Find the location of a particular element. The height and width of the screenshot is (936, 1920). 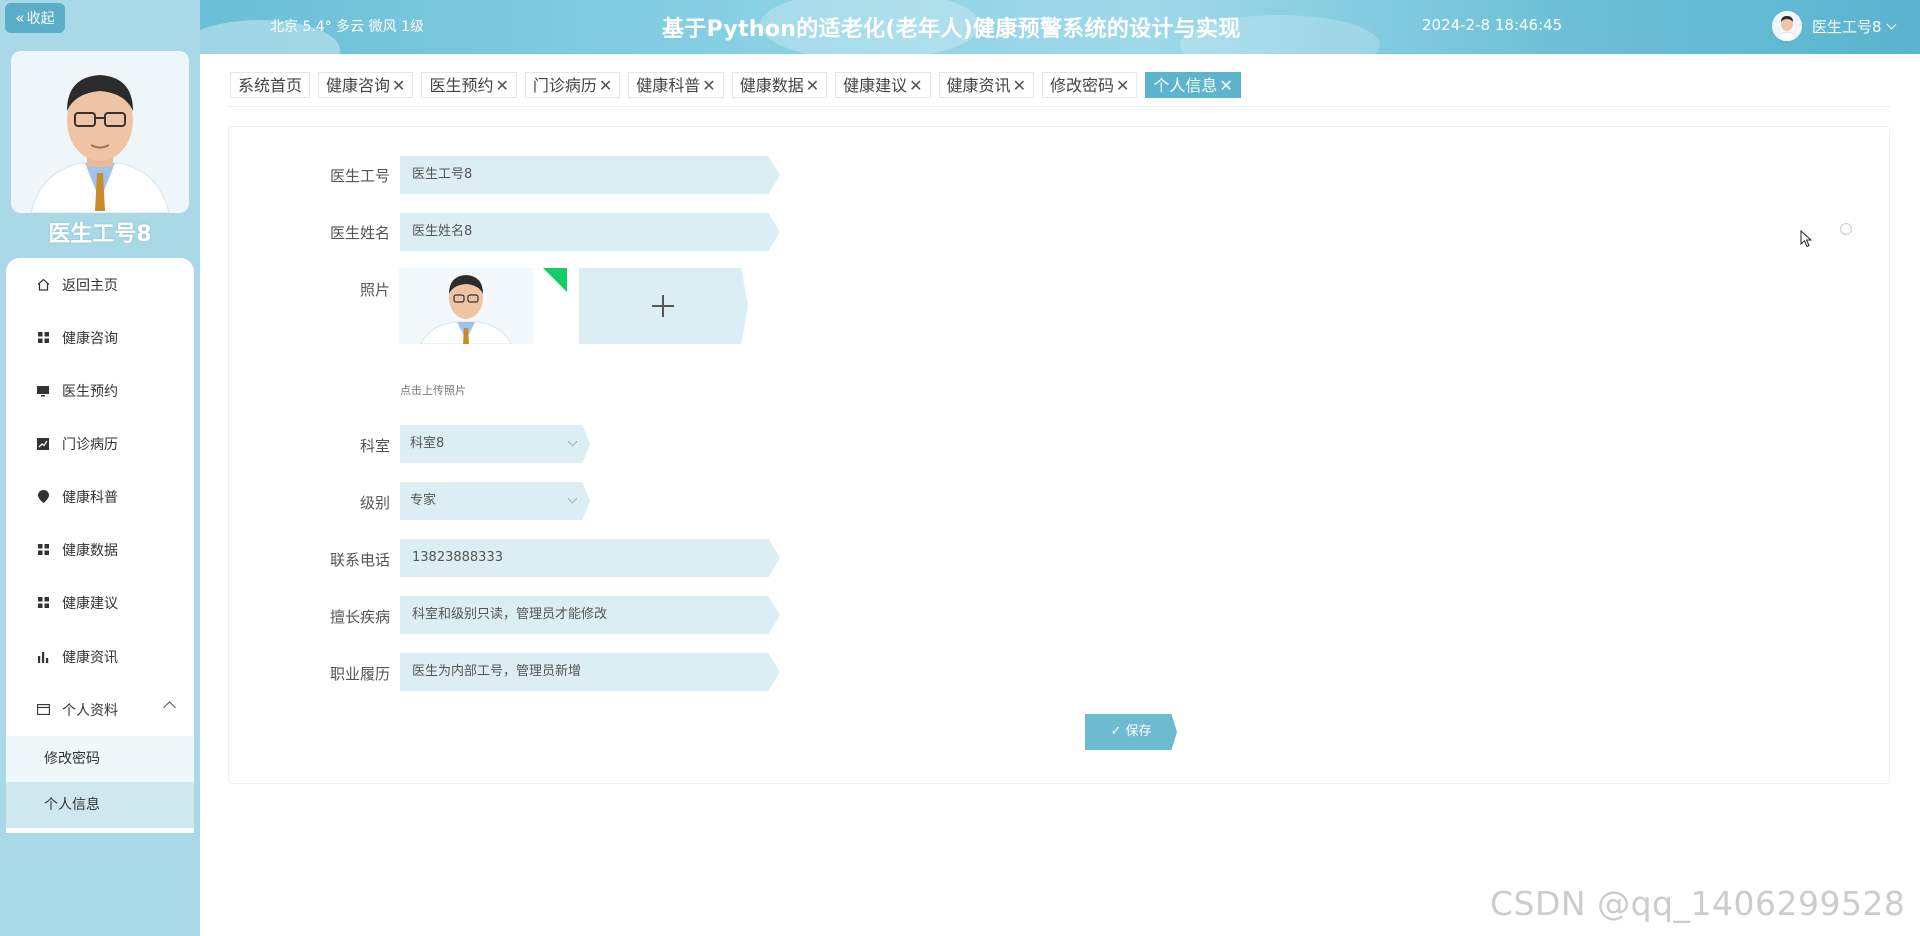

tab-health-consult: 健康咨询 ✕ is located at coordinates (366, 85).